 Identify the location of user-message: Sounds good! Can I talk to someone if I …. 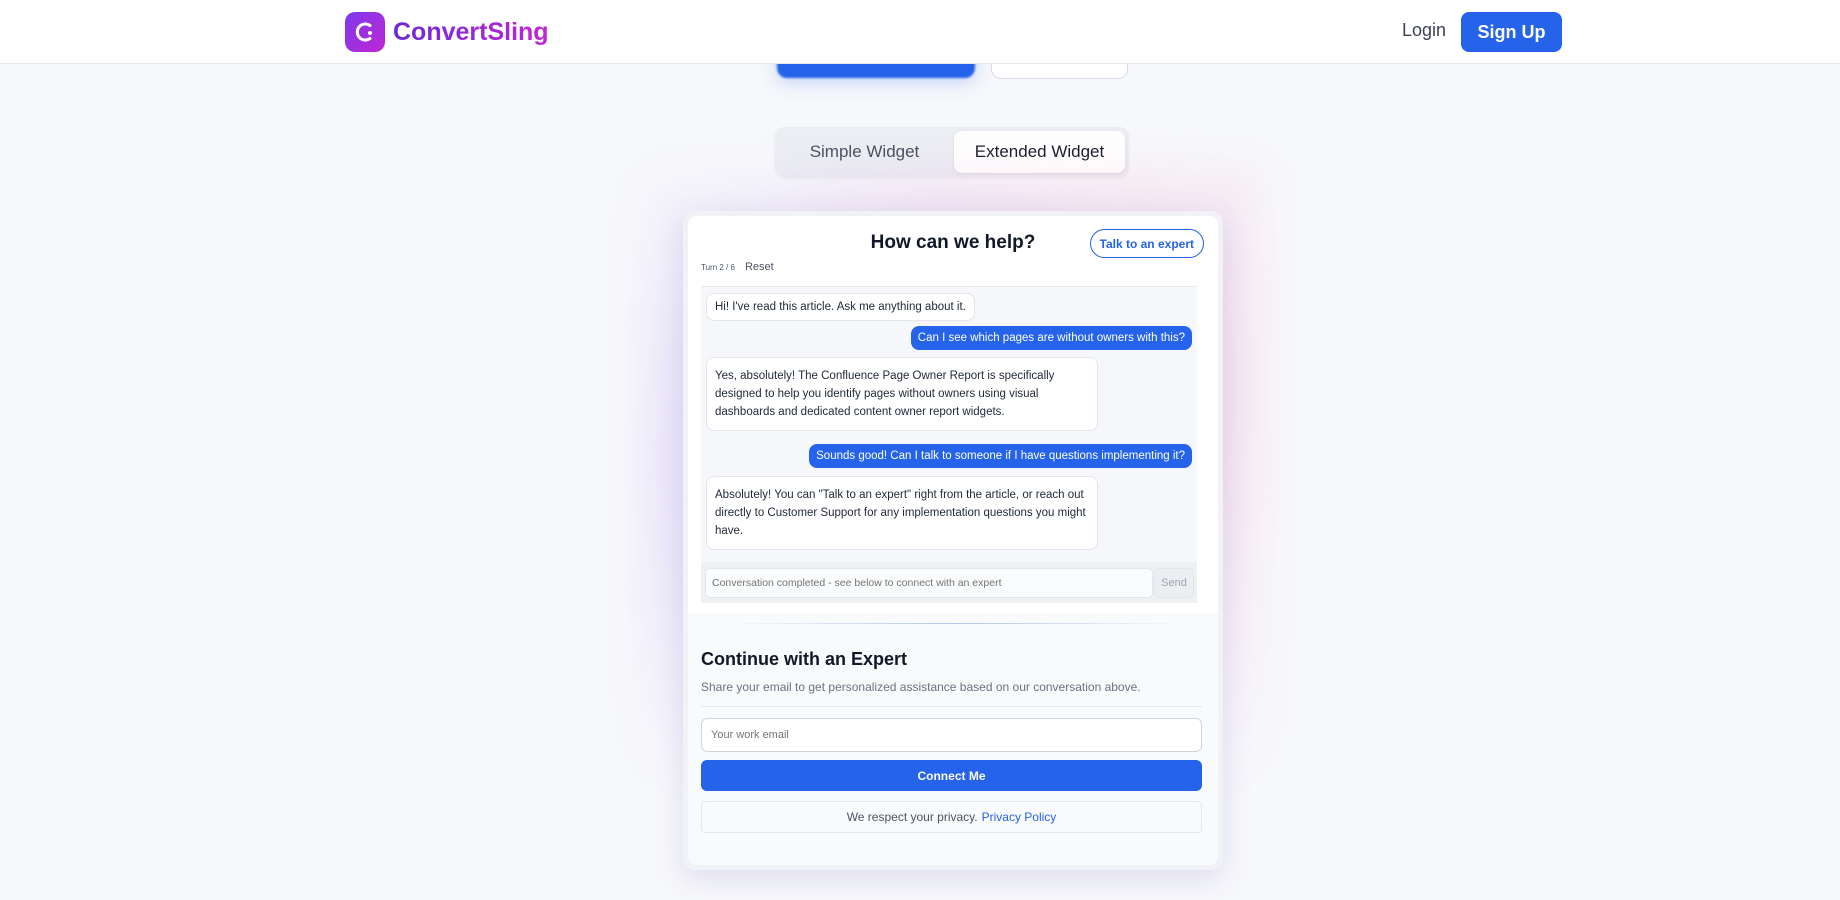
(1000, 456).